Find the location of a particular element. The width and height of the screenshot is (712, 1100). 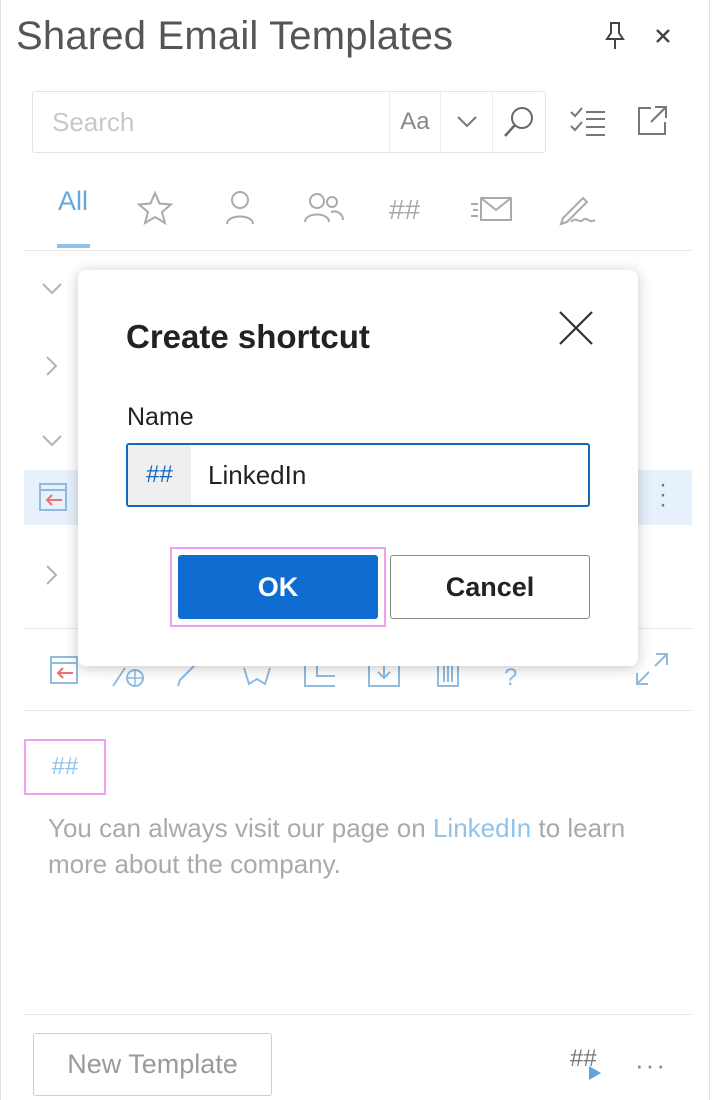

preview-text-before: You can always visit our page on is located at coordinates (240, 828).